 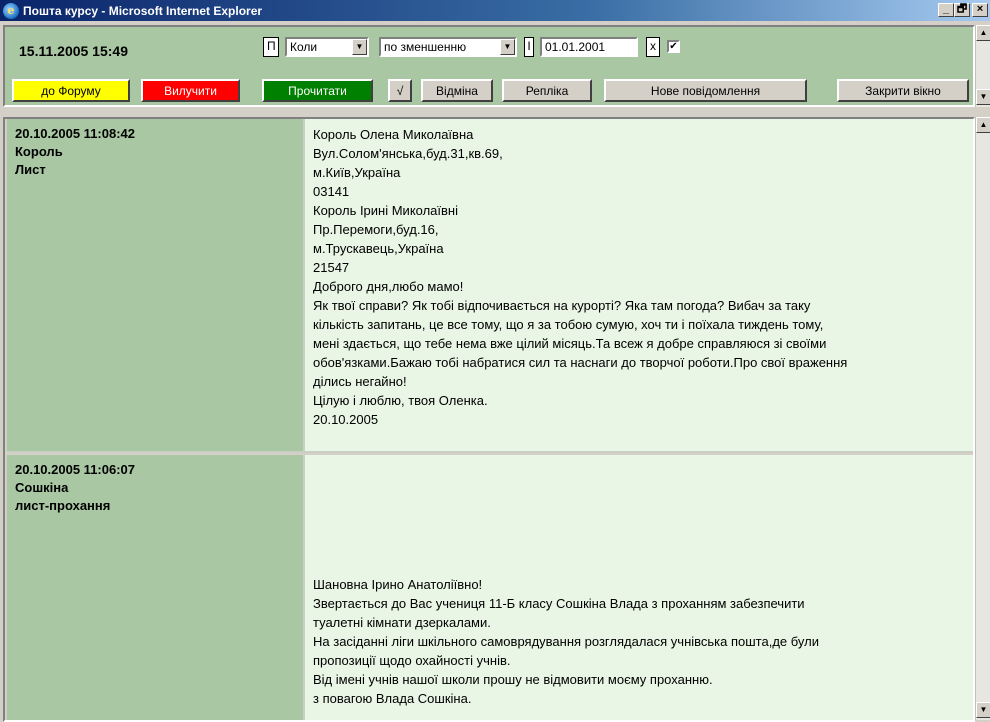 What do you see at coordinates (408, 153) in the screenshot?
I see `message-line: Вул.Солом'янська,буд.31,кв.69,` at bounding box center [408, 153].